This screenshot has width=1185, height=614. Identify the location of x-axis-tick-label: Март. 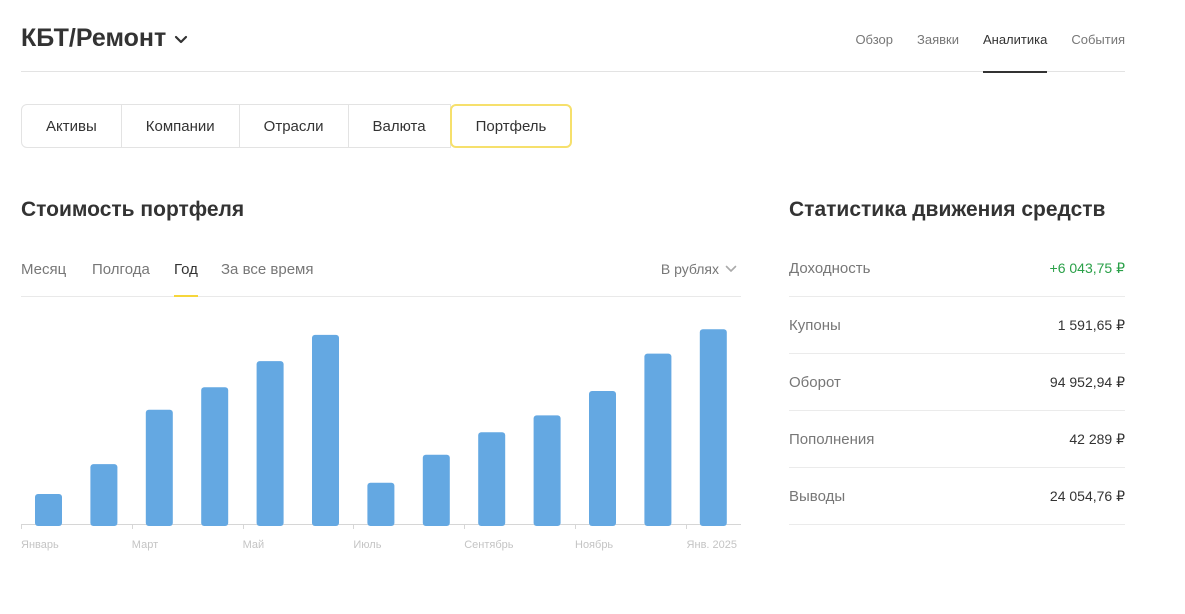
(145, 545).